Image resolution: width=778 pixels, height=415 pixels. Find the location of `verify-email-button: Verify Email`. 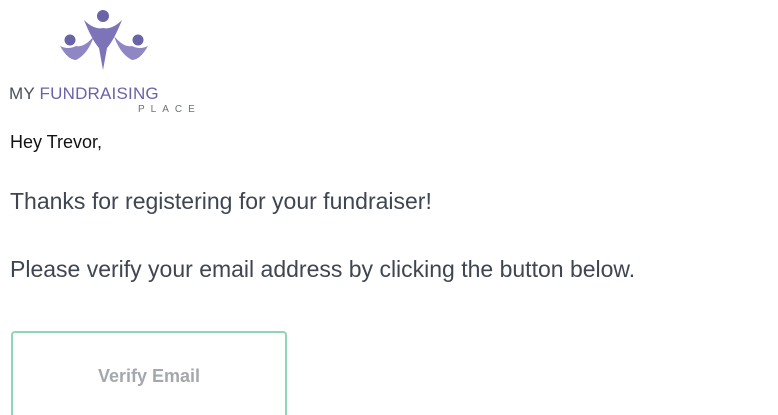

verify-email-button: Verify Email is located at coordinates (149, 373).